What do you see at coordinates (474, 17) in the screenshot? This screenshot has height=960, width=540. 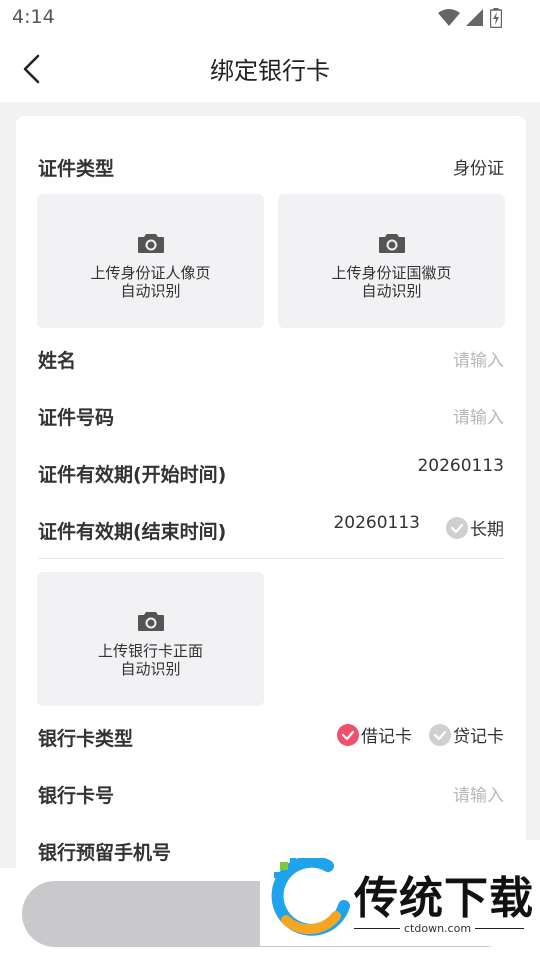 I see `cell-signal-icon` at bounding box center [474, 17].